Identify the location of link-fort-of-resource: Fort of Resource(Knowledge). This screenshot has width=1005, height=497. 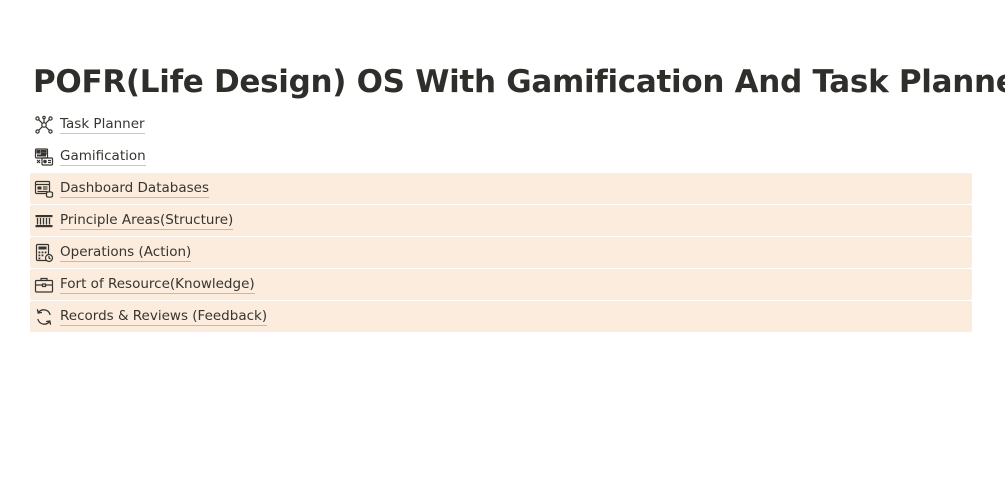
(501, 284).